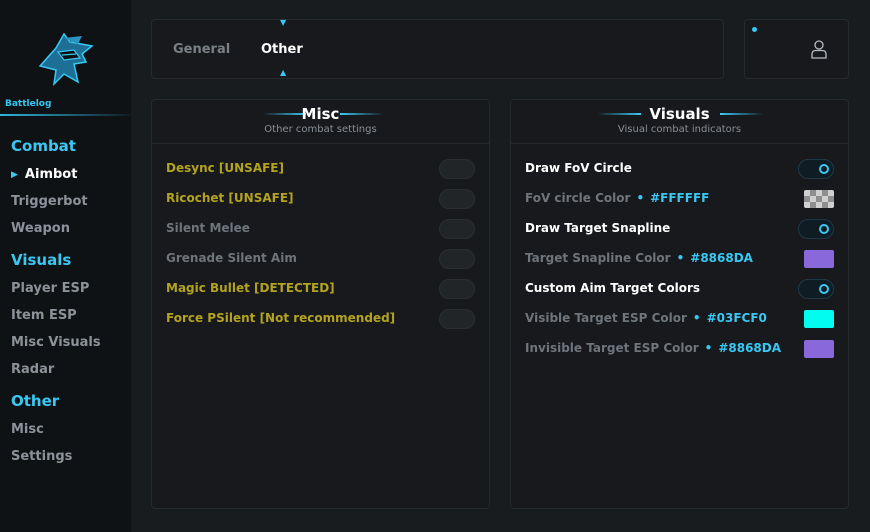  What do you see at coordinates (437, 48) in the screenshot?
I see `tab-bar: General Other ▼ ▲` at bounding box center [437, 48].